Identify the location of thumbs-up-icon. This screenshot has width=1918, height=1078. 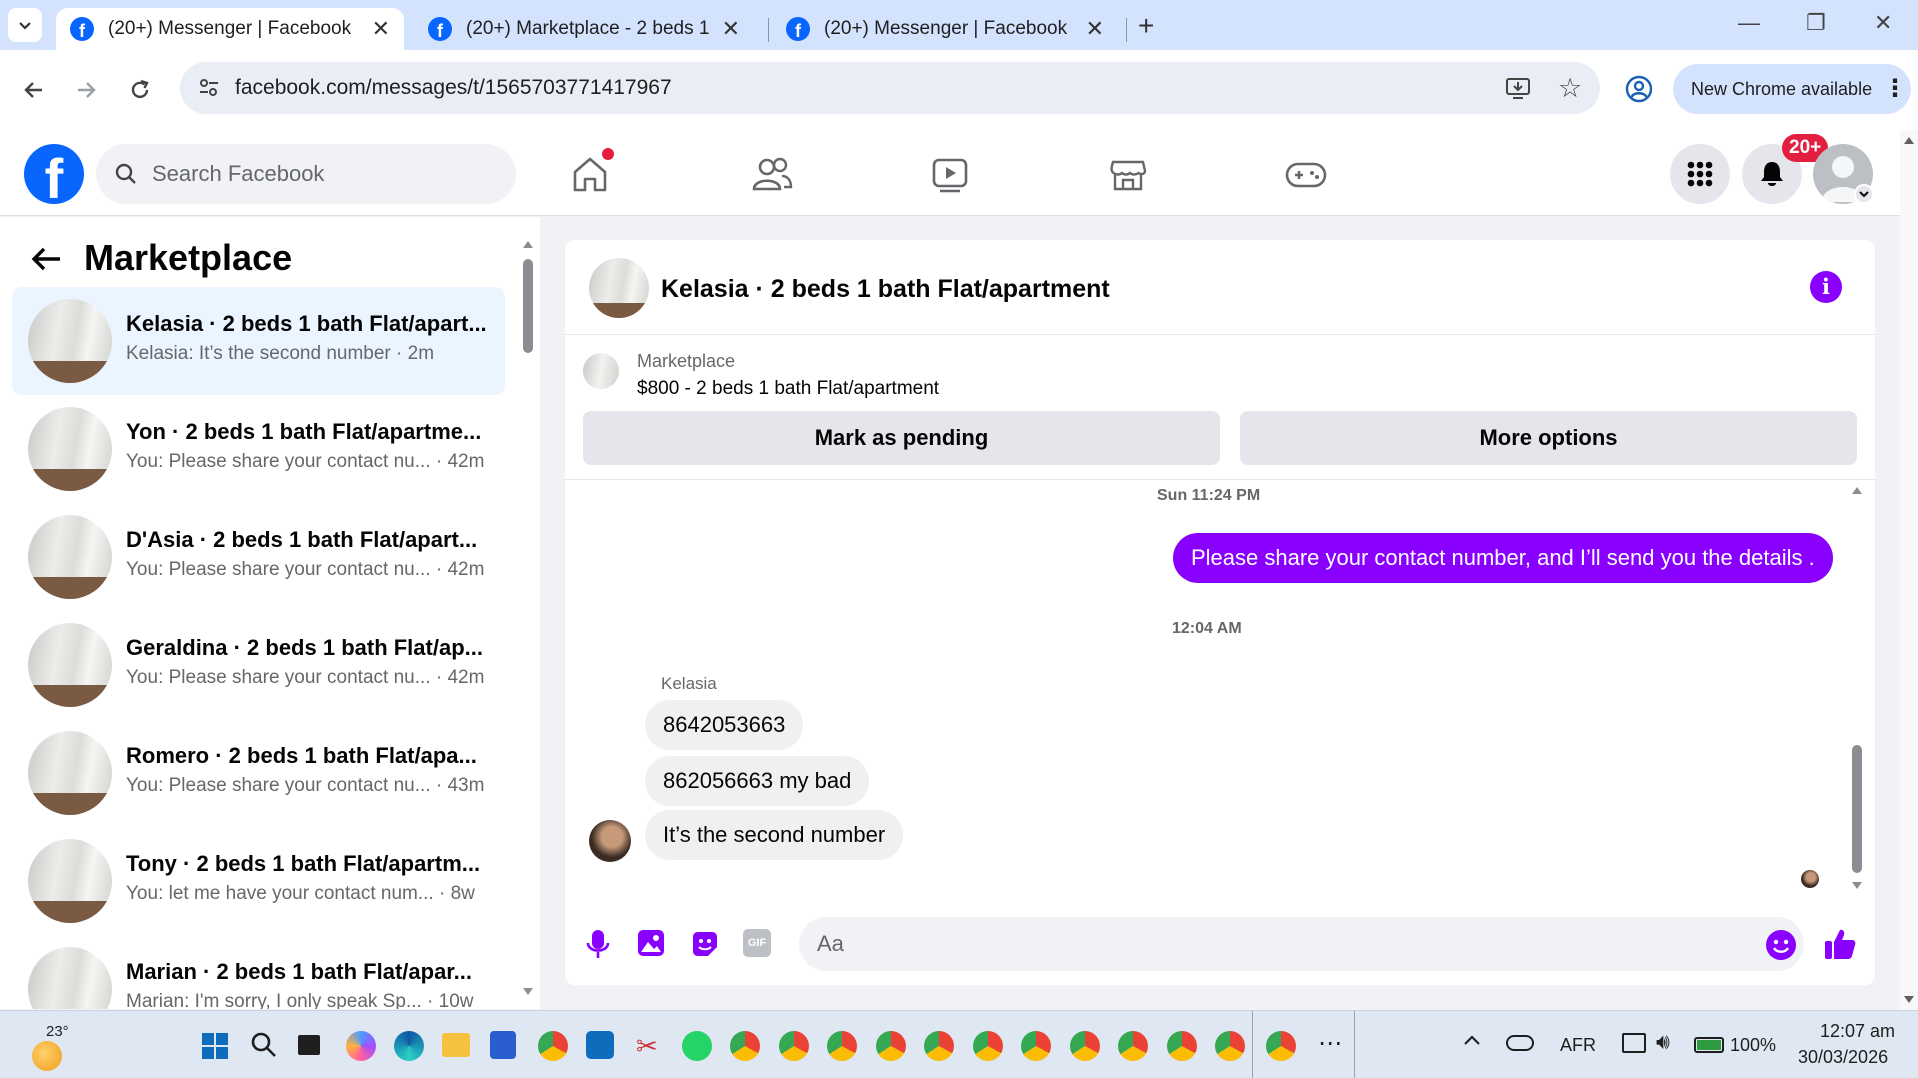
(1840, 944).